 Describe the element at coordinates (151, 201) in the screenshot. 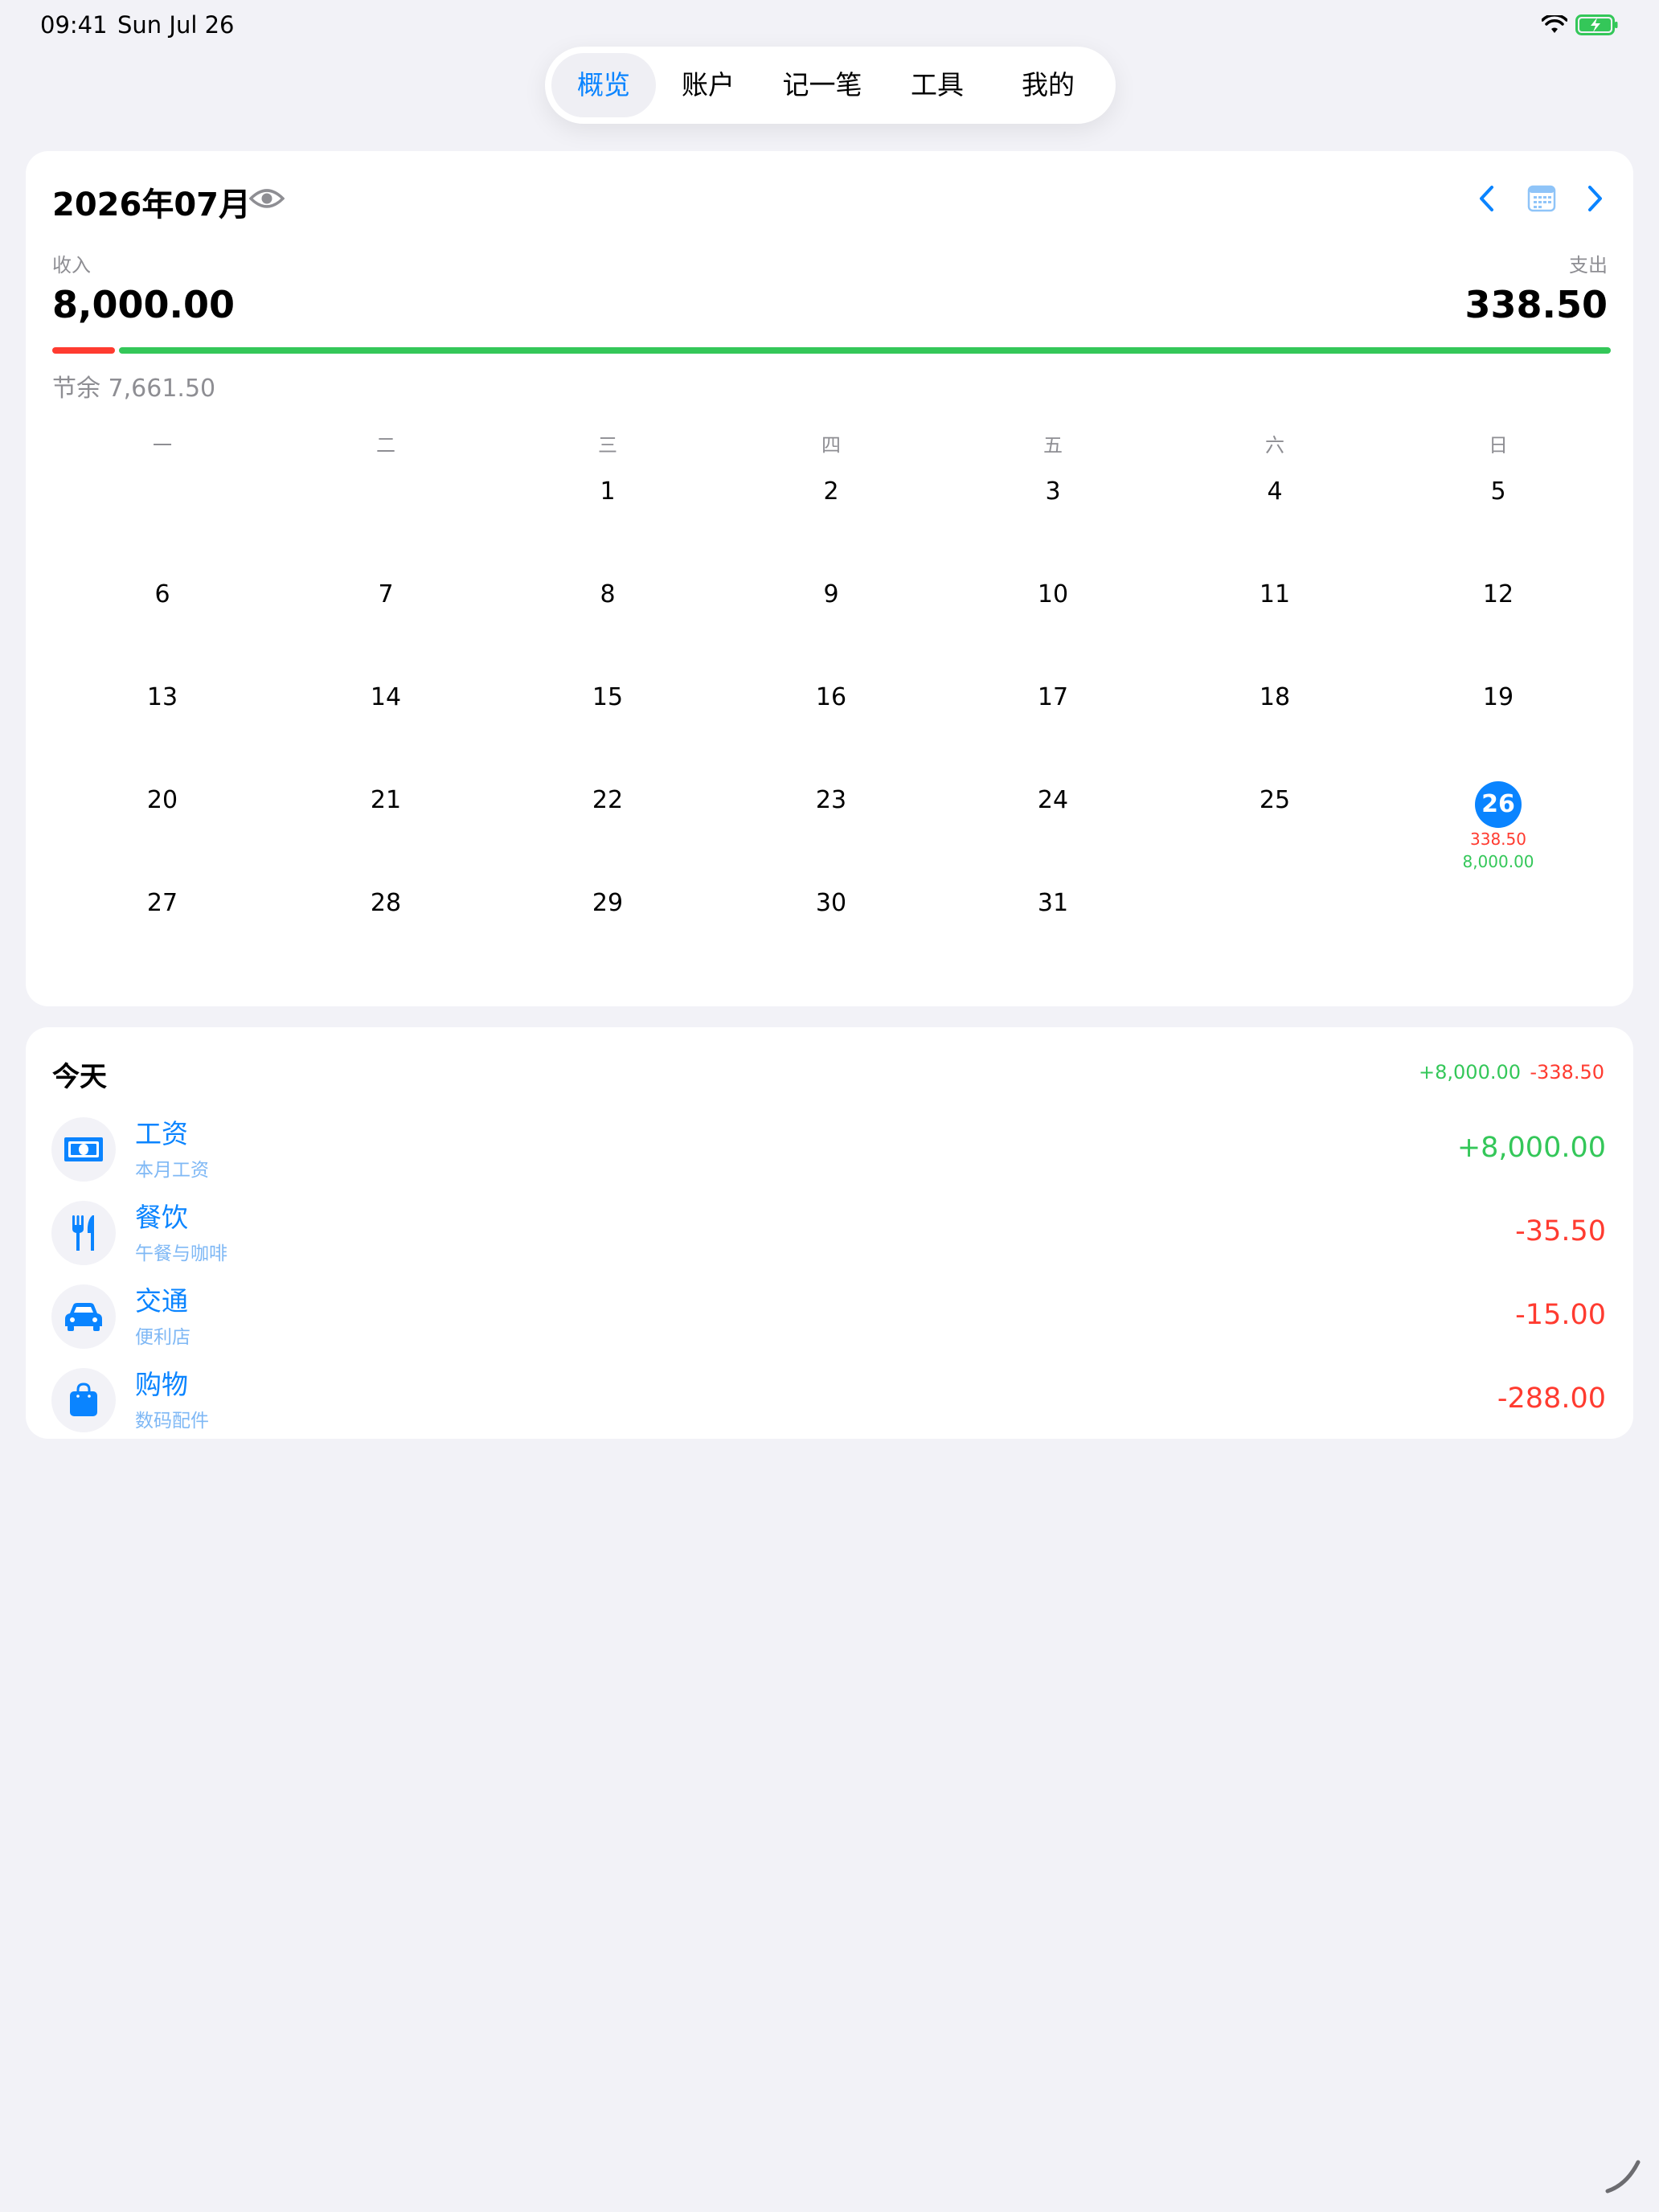

I see `month-title: 2026年07月` at that location.